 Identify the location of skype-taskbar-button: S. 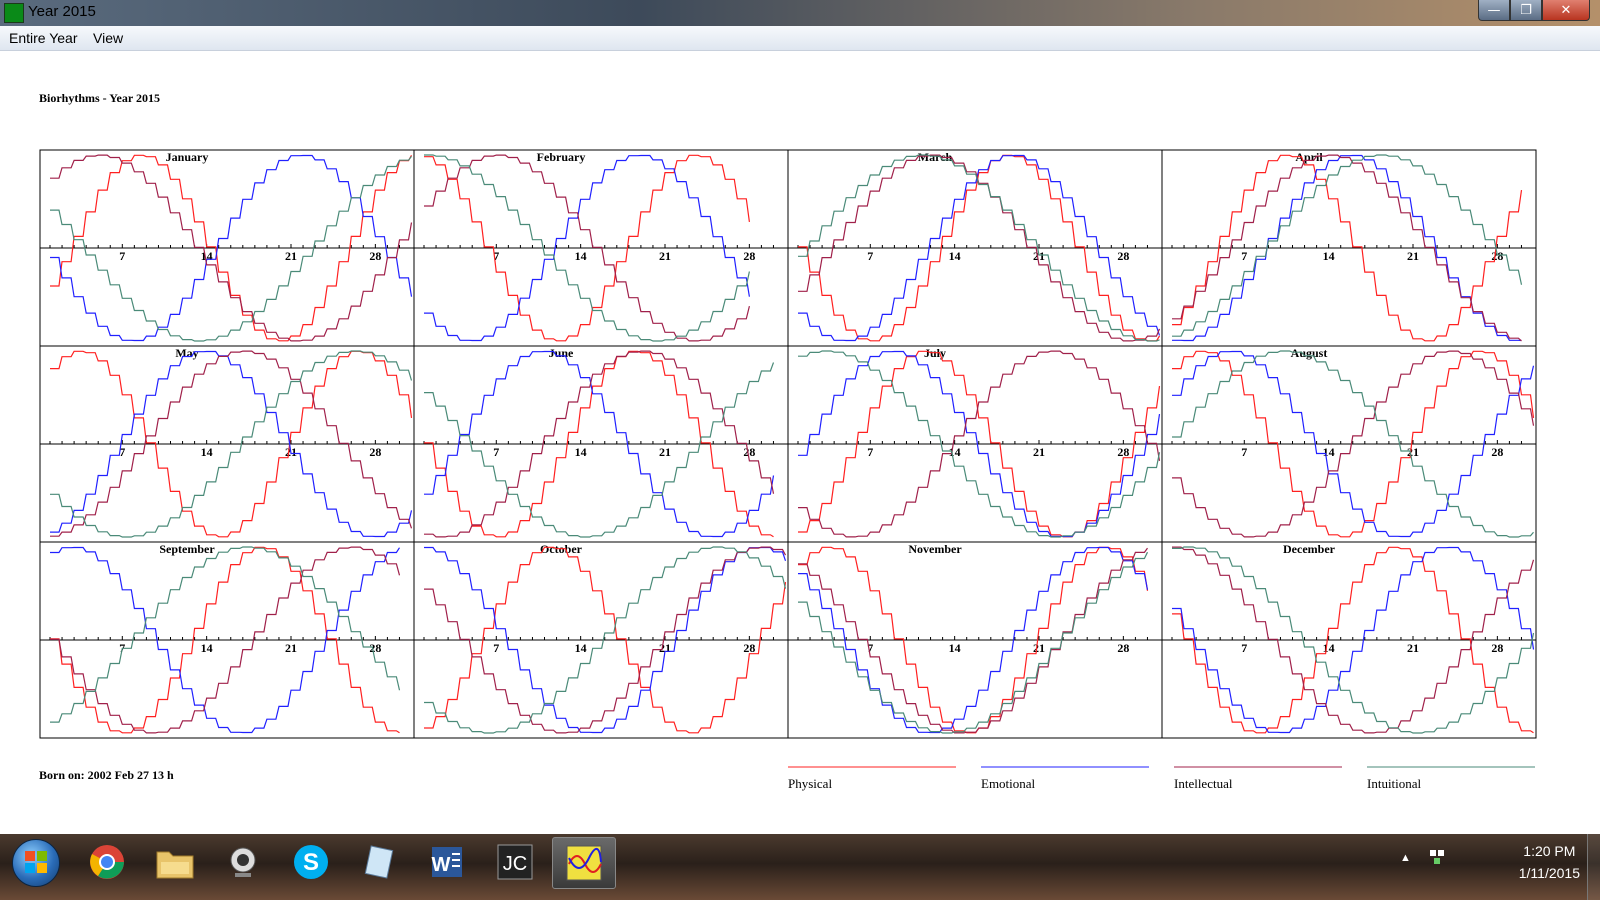
(311, 862).